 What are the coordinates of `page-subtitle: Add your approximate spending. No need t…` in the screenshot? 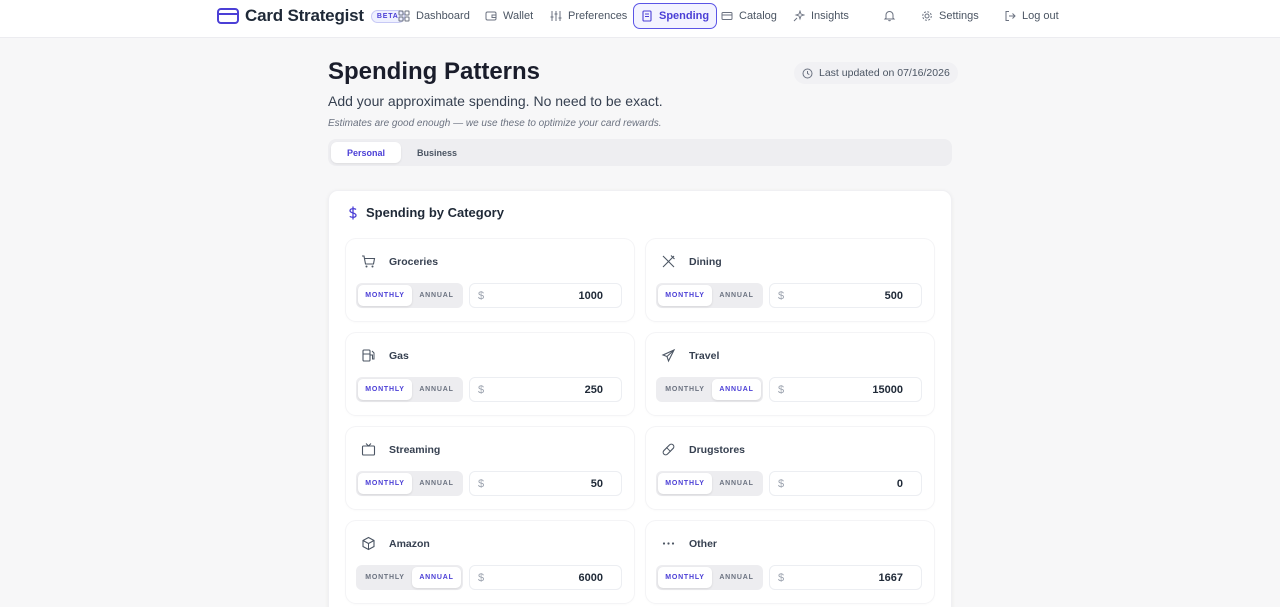 It's located at (495, 101).